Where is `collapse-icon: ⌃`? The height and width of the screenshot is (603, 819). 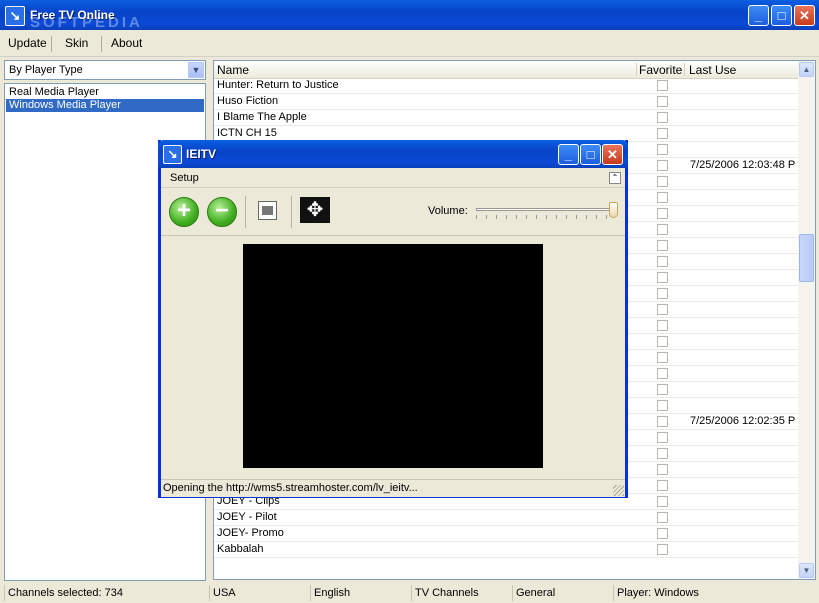
collapse-icon: ⌃ is located at coordinates (615, 178).